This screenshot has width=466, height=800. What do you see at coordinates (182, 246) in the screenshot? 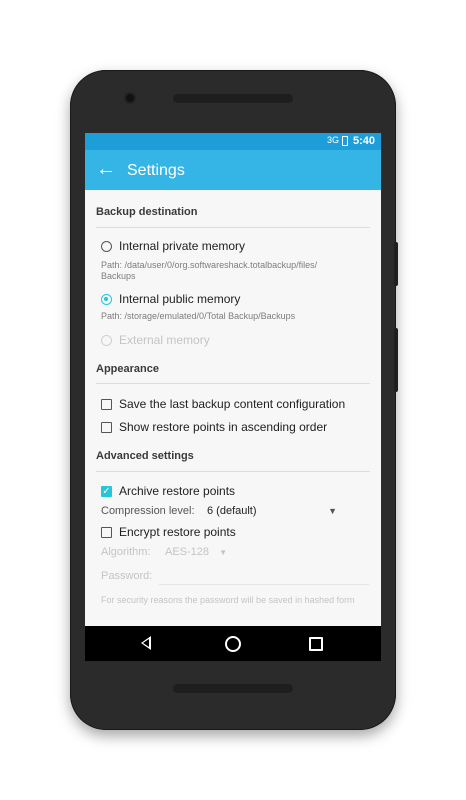
I see `radio-label: Internal private memory` at bounding box center [182, 246].